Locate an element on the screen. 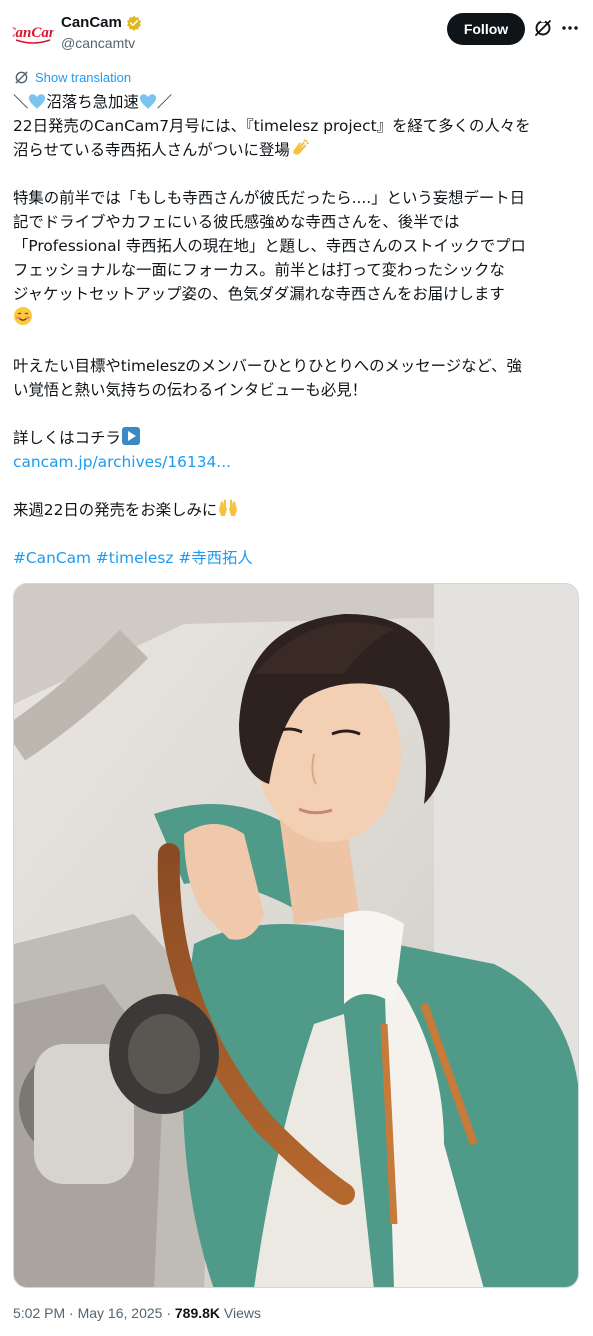 The image size is (593, 1336). hashtags-row: #CanCam #timelesz #寺西拓人 is located at coordinates (298, 558).